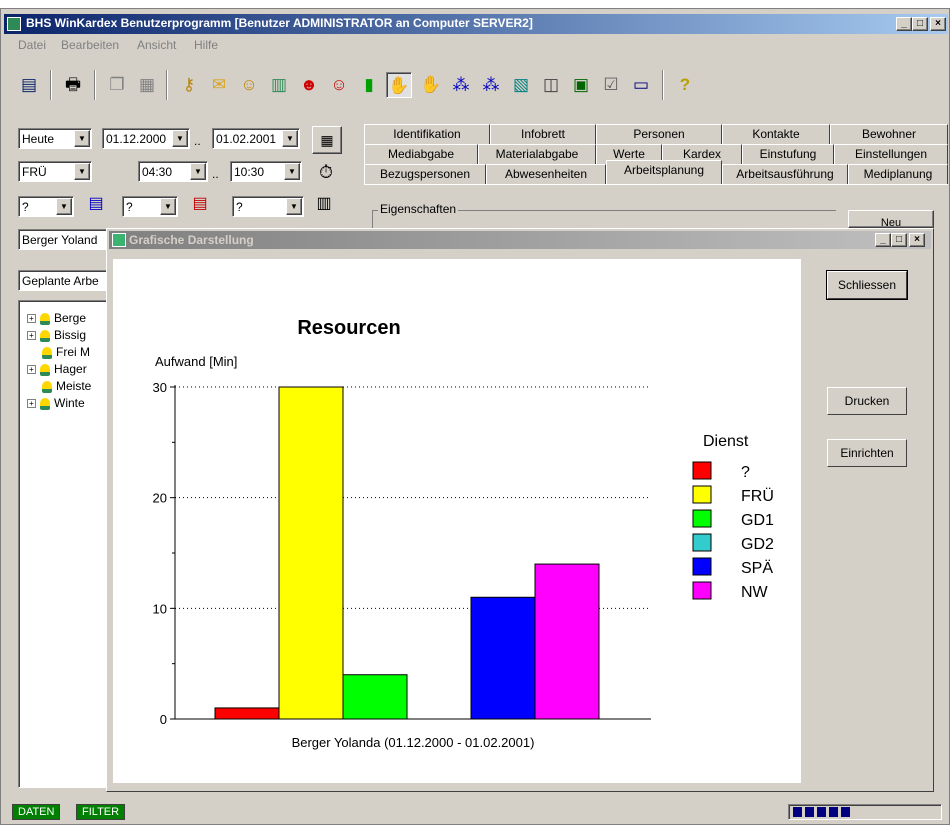  I want to click on tab-mediplanung: Mediplanung, so click(898, 174).